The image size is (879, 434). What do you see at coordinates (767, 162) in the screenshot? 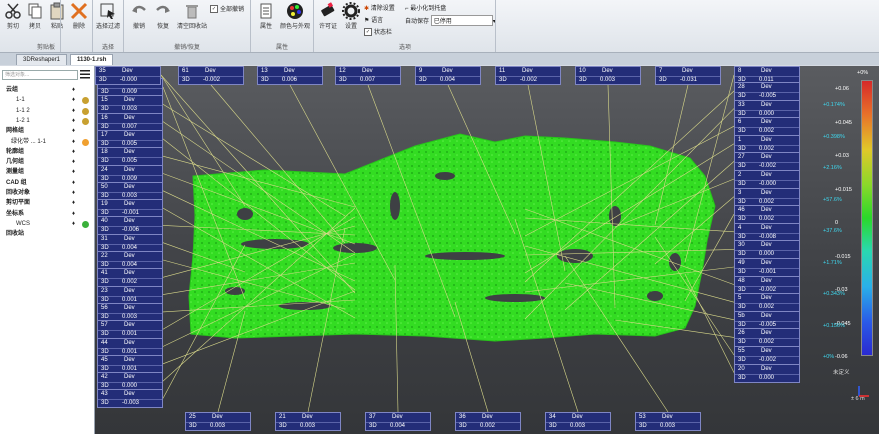
I see `deviation-label: 27 Dev 3D -0.002` at bounding box center [767, 162].